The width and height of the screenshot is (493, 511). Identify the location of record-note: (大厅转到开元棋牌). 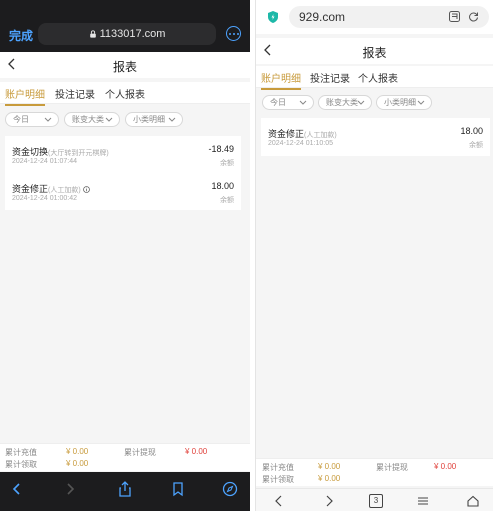
(78, 153).